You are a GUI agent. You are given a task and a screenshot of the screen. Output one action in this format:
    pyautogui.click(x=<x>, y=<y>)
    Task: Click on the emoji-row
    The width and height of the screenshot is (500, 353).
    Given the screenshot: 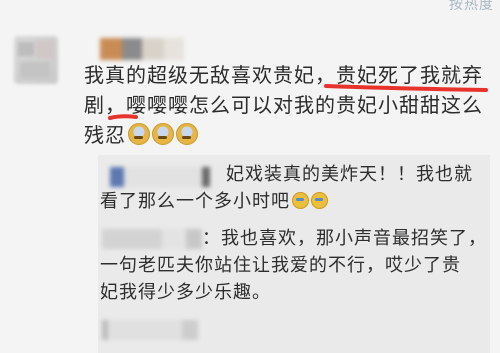 What is the action you would take?
    pyautogui.click(x=163, y=134)
    